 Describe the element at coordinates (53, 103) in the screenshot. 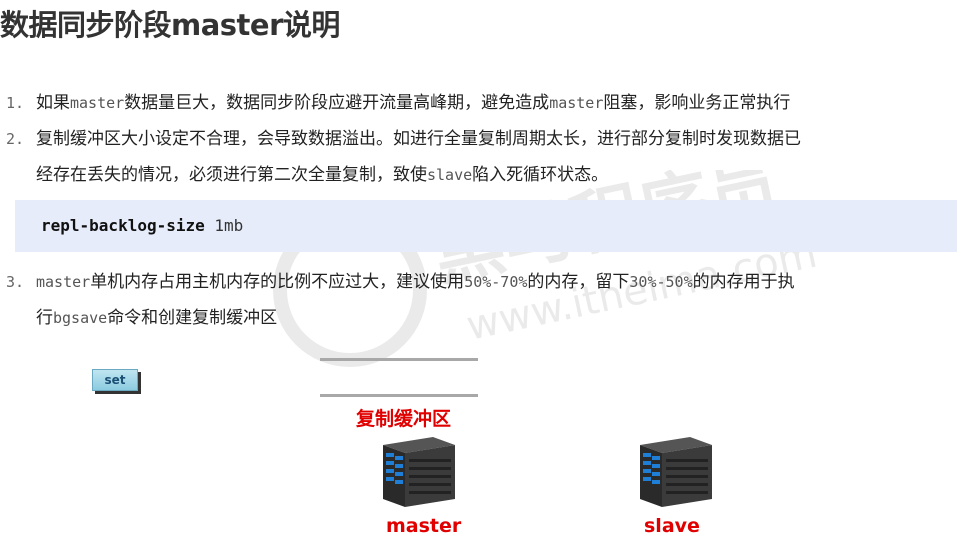

I see `text-segment: 如果` at that location.